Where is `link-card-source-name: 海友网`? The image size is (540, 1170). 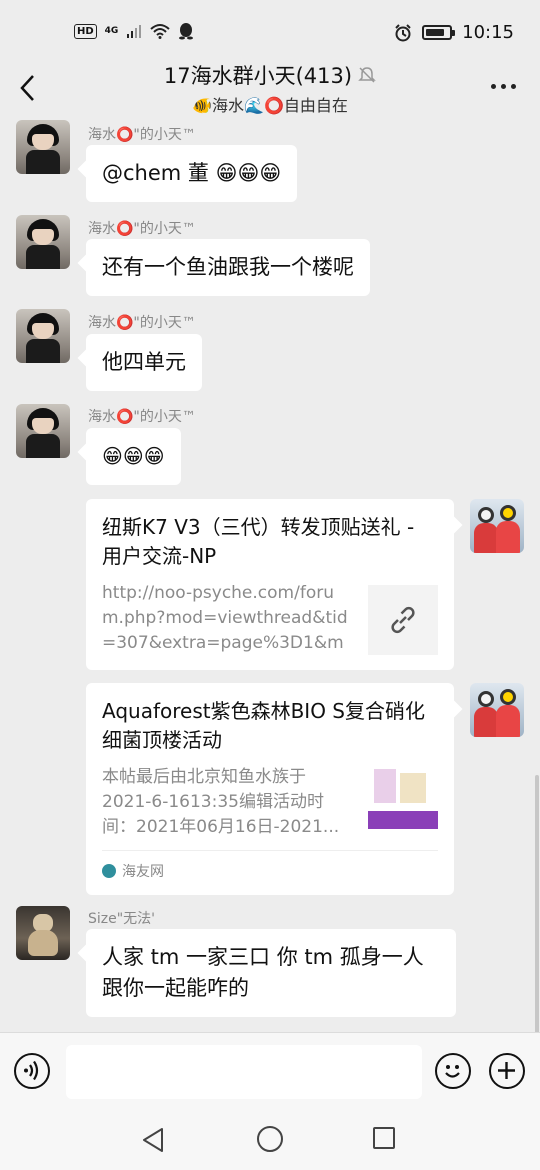
link-card-source-name: 海友网 is located at coordinates (143, 872).